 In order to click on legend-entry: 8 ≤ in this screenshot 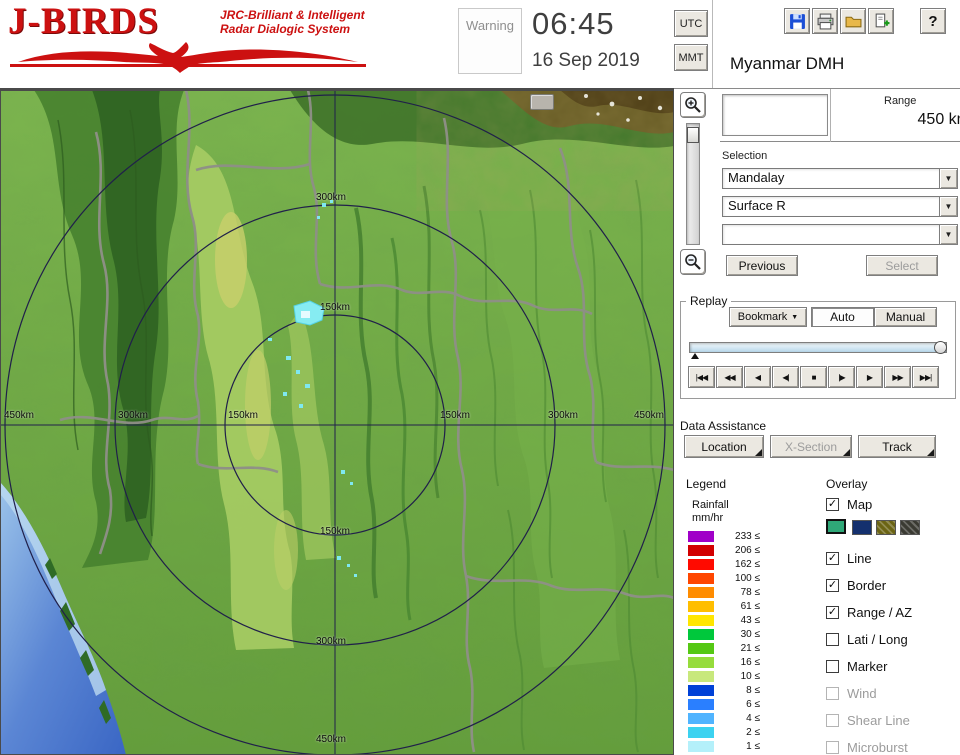, I will do `click(724, 690)`.